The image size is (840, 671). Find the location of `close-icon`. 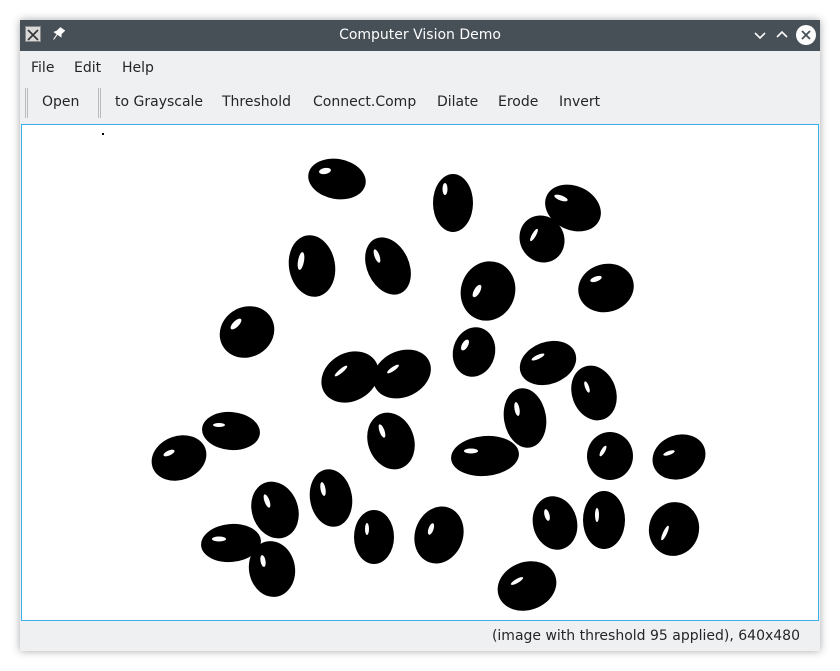

close-icon is located at coordinates (806, 35).